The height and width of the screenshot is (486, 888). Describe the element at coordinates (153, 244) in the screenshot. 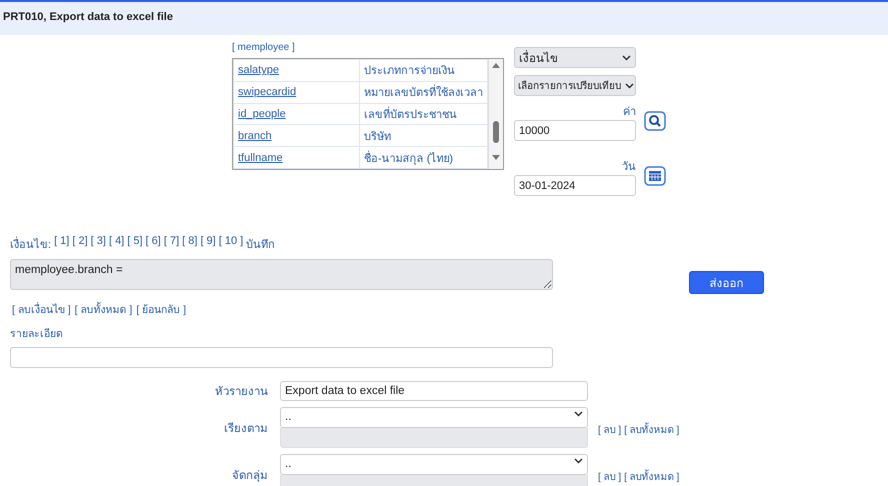

I see `condition-link: [ 6]` at that location.